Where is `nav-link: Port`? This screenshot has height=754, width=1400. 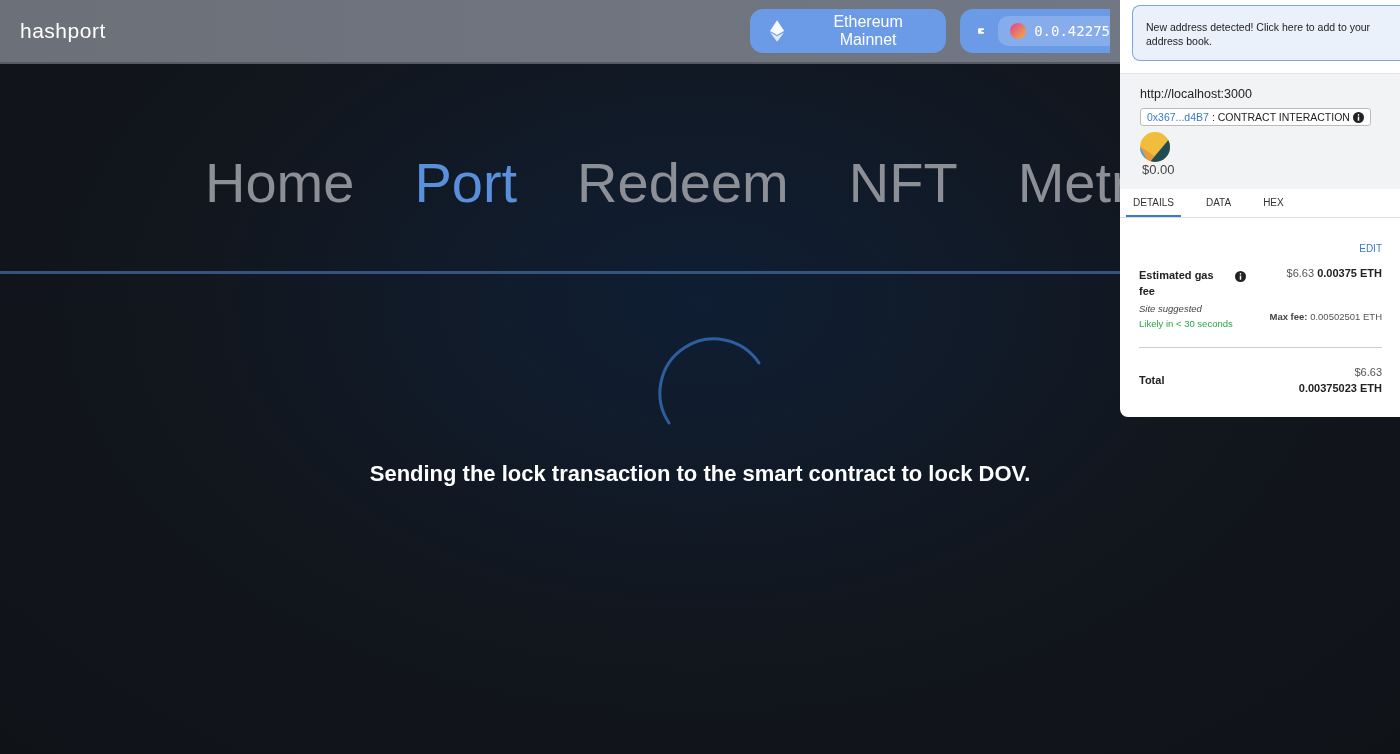 nav-link: Port is located at coordinates (466, 183).